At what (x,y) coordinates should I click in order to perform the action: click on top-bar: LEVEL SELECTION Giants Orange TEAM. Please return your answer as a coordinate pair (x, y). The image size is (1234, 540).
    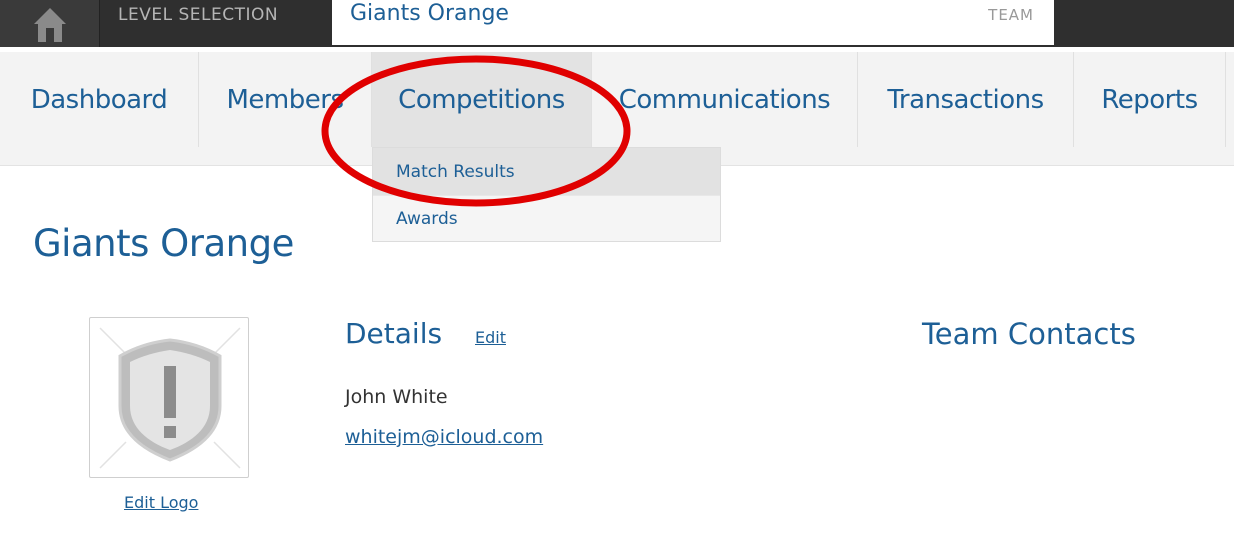
    Looking at the image, I should click on (617, 23).